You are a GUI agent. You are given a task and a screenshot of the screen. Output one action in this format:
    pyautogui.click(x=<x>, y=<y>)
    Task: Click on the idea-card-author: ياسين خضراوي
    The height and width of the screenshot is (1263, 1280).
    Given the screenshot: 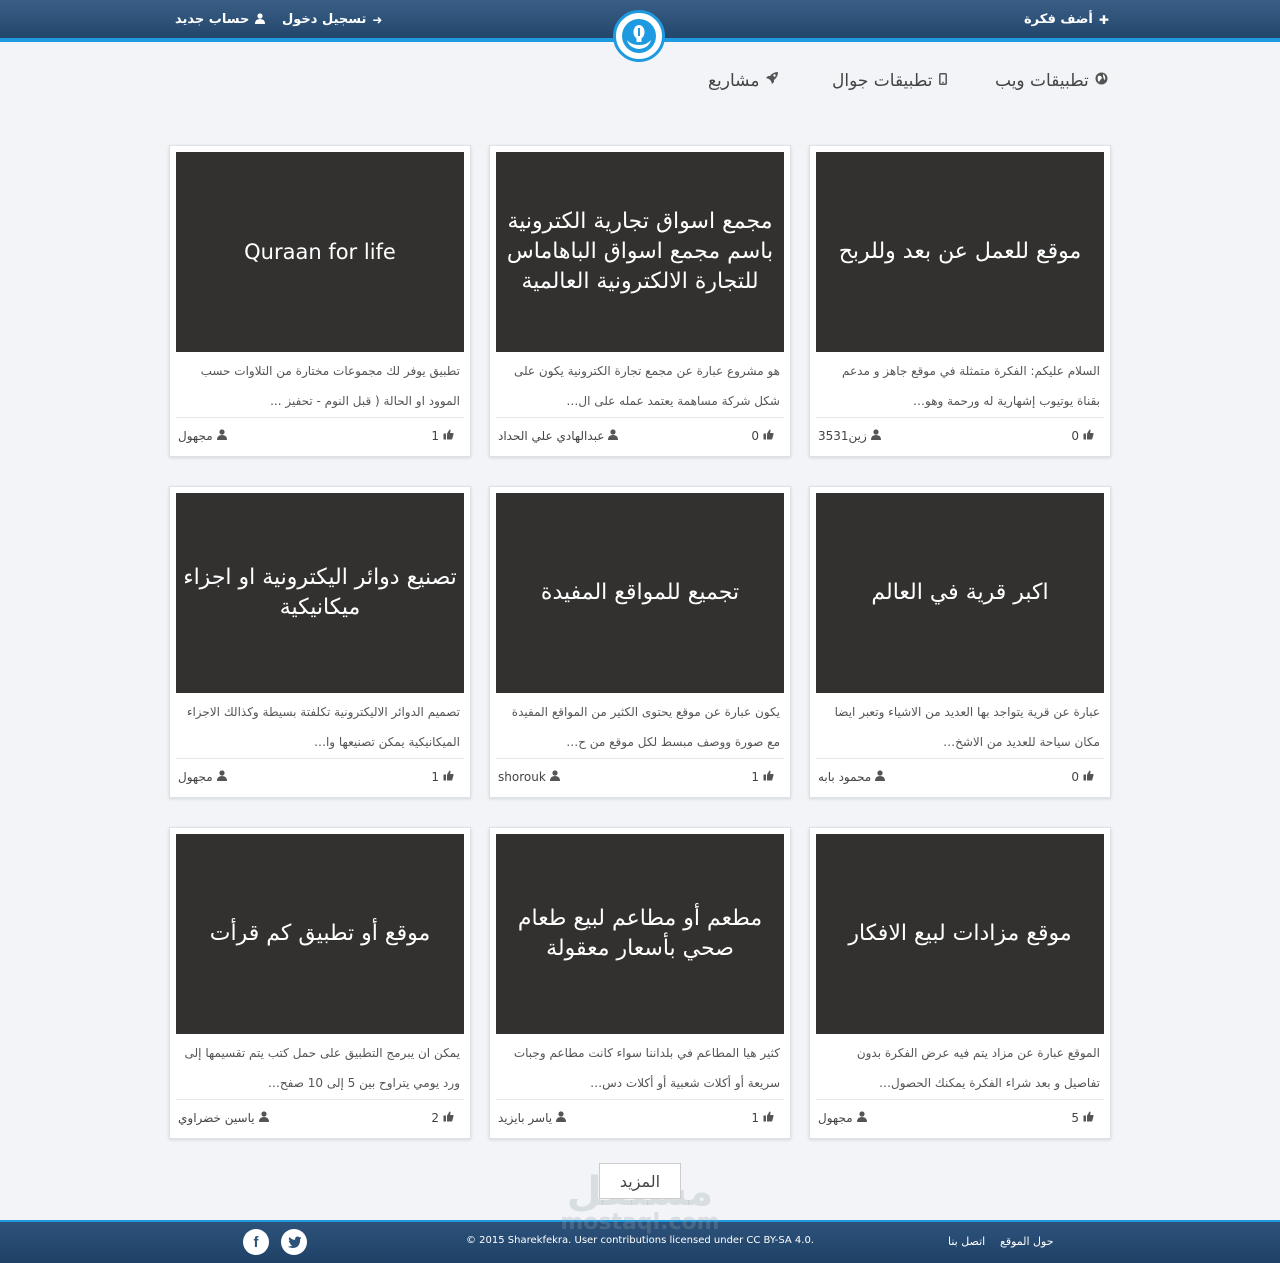 What is the action you would take?
    pyautogui.click(x=223, y=1118)
    